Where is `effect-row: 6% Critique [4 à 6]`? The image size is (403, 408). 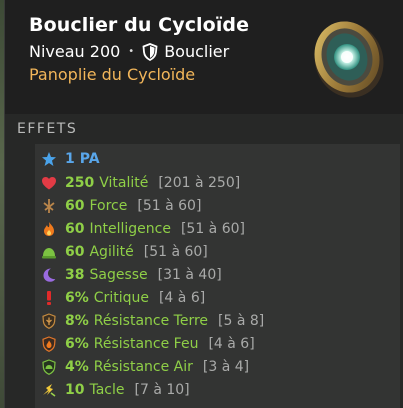
effect-row: 6% Critique [4 à 6] is located at coordinates (120, 298).